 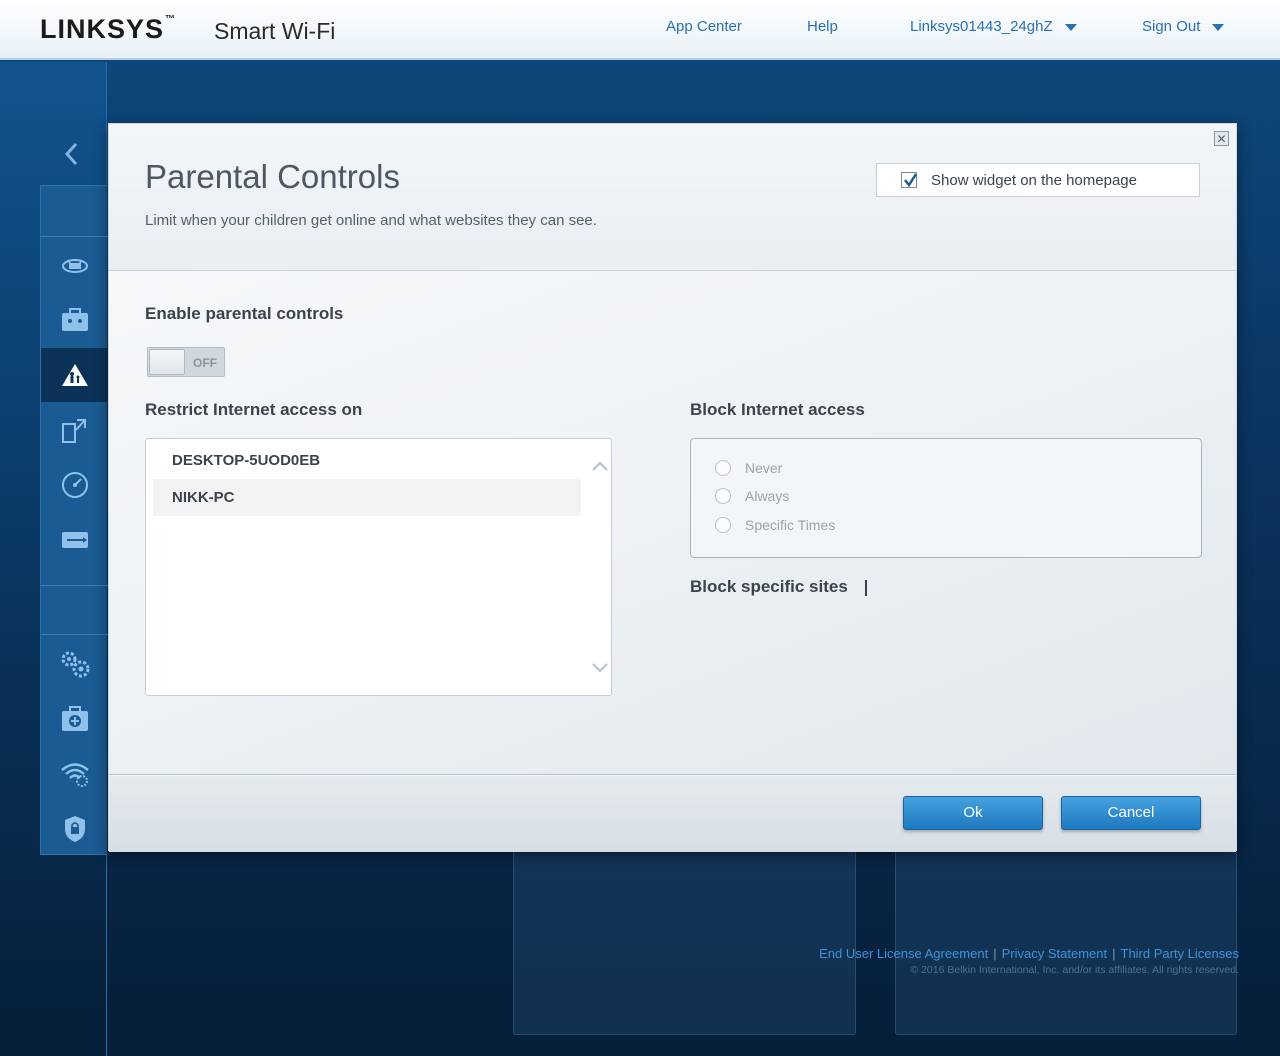 I want to click on close-icon: ✕, so click(x=1221, y=138).